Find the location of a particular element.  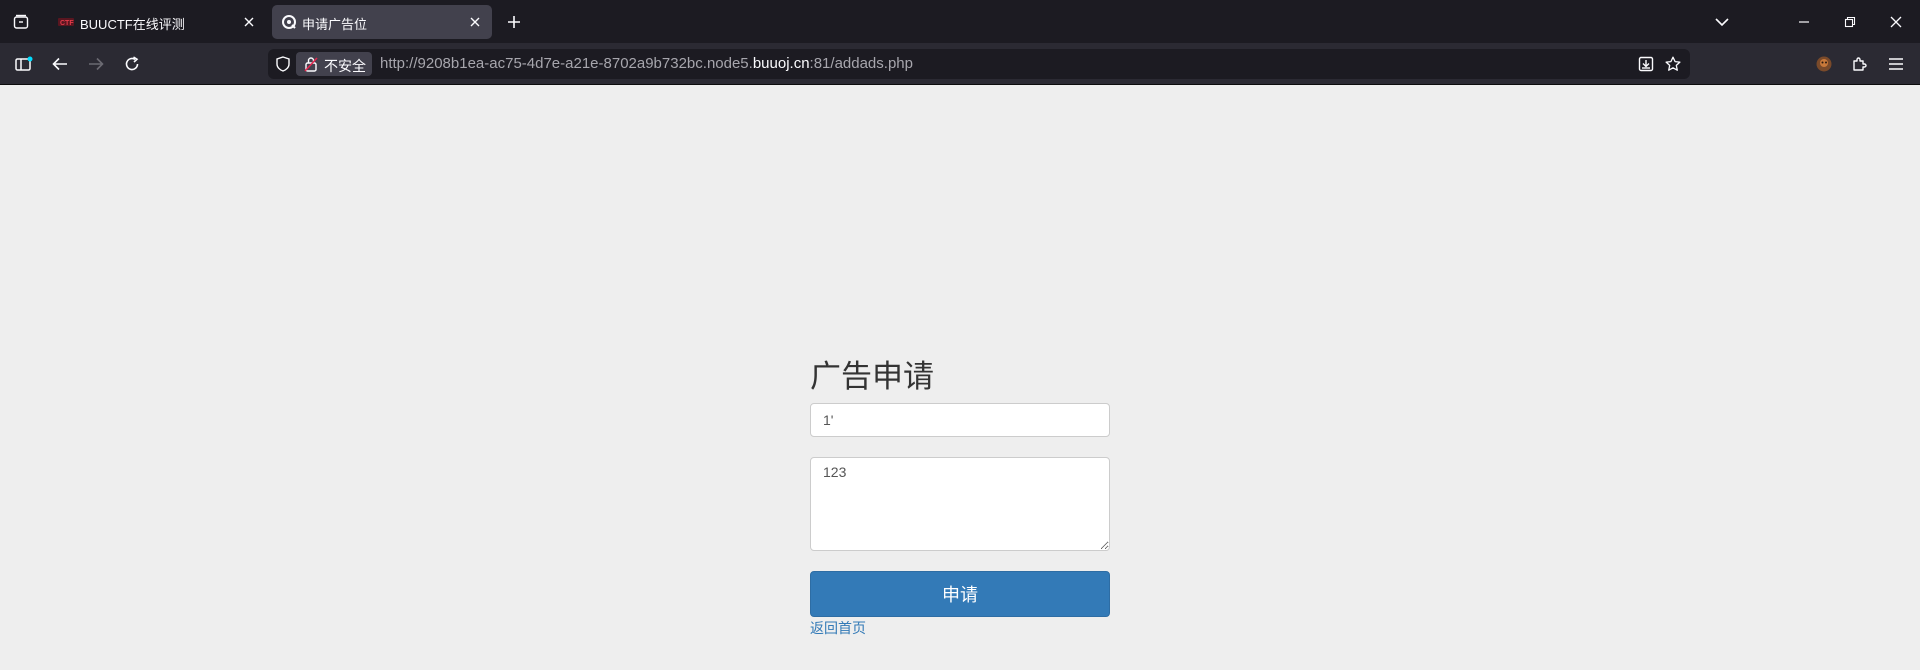

extension-avatar-icon is located at coordinates (1824, 64).